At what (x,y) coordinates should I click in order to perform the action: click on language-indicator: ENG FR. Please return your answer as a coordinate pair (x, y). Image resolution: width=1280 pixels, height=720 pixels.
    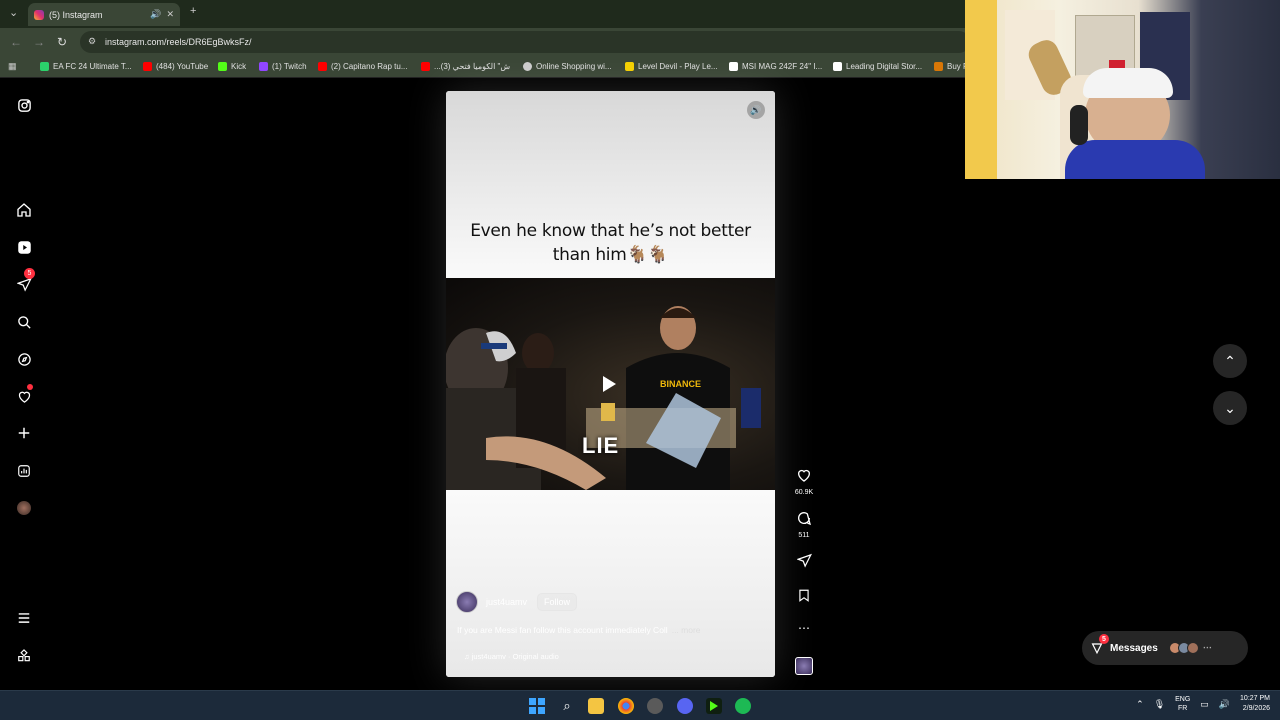
    Looking at the image, I should click on (1182, 704).